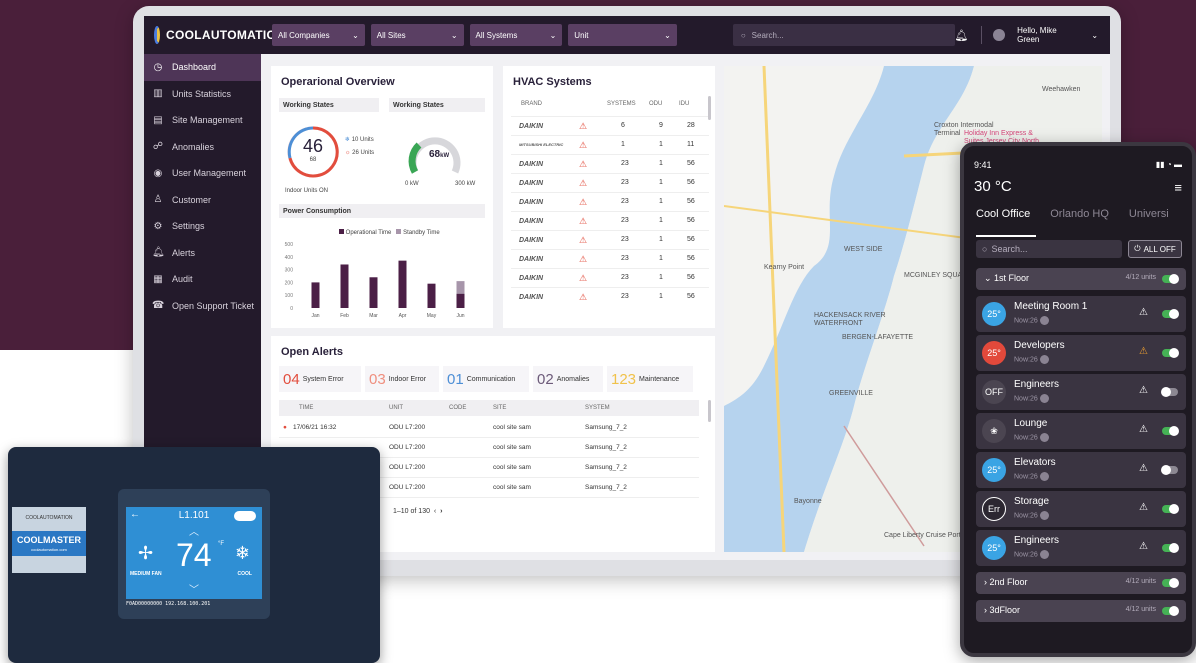 The width and height of the screenshot is (1196, 663). I want to click on map-label: WEST SIDE, so click(863, 250).